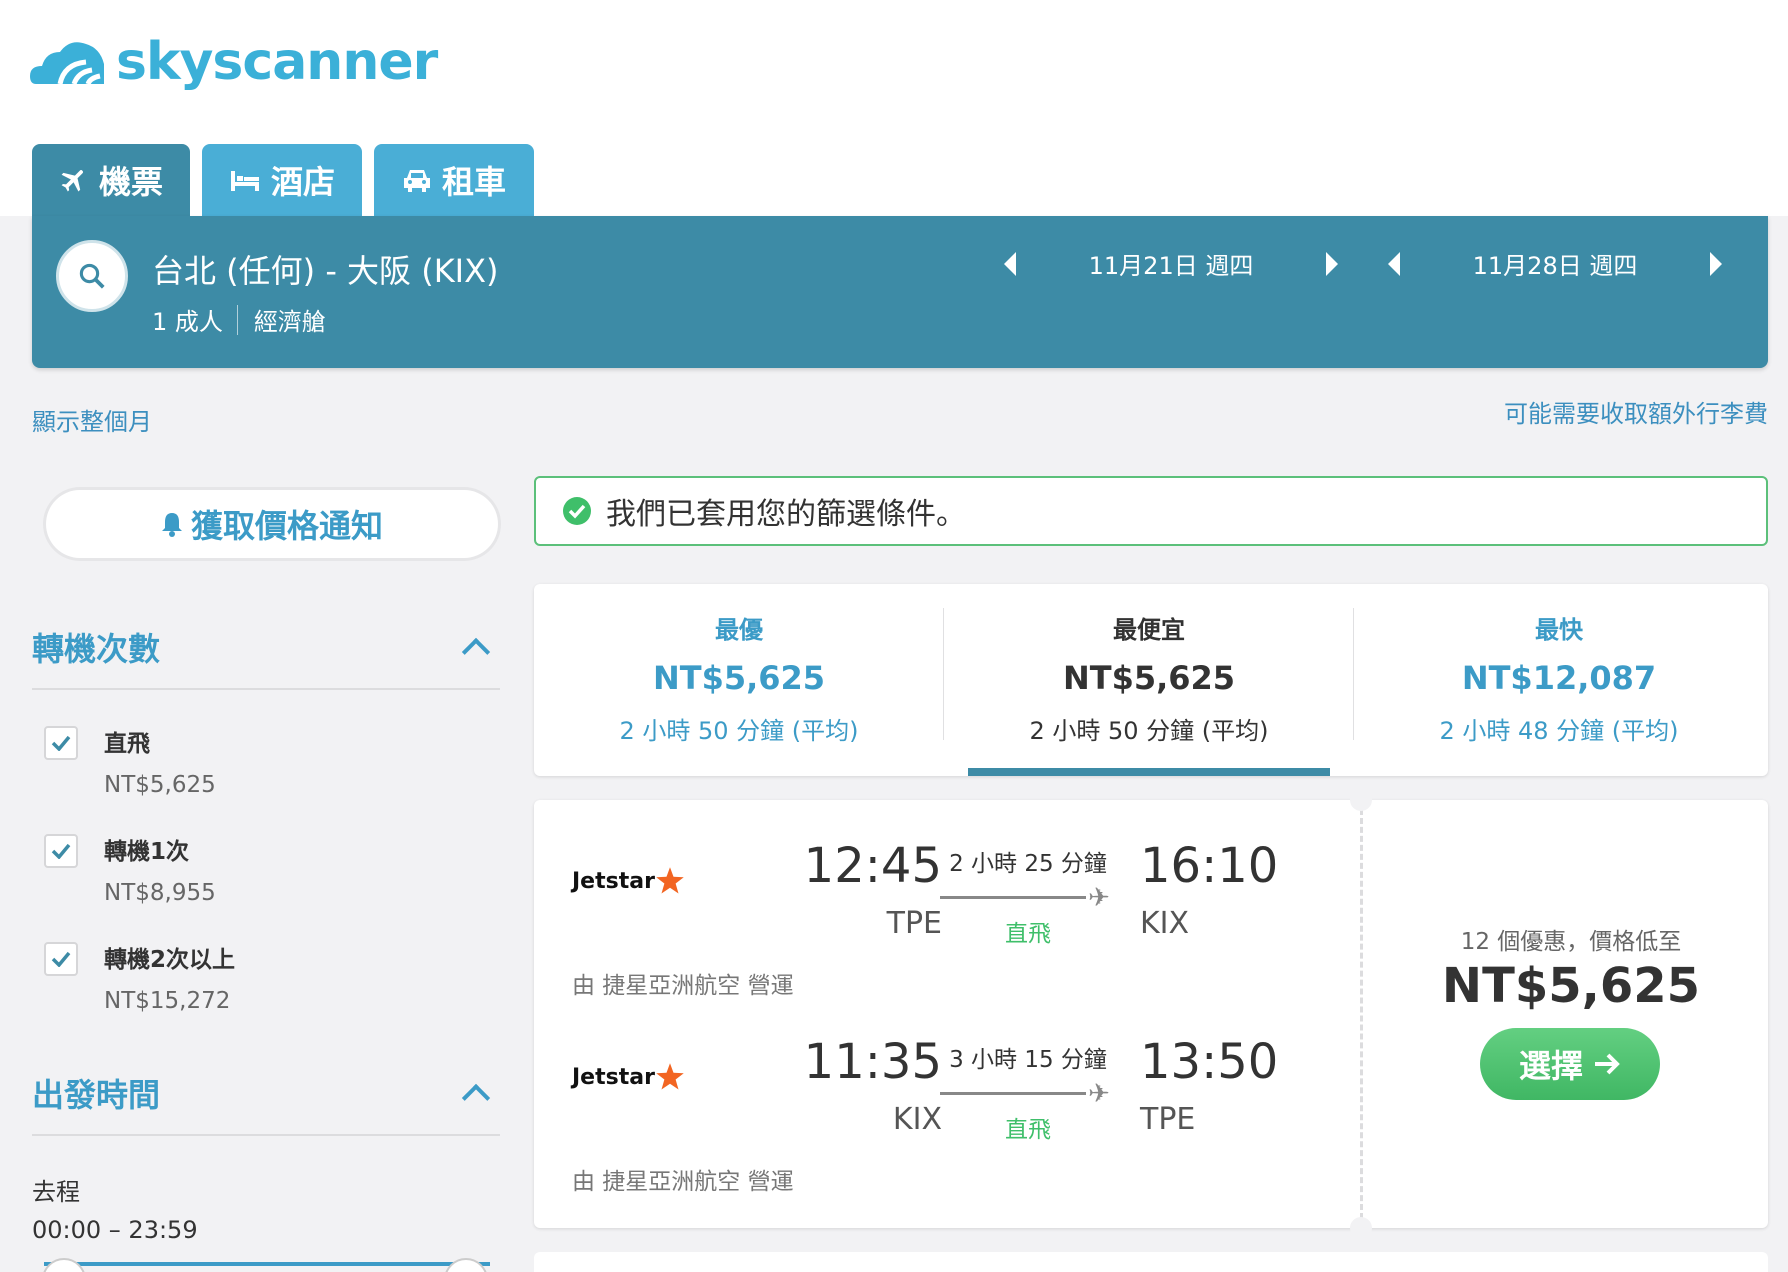  What do you see at coordinates (1028, 1060) in the screenshot?
I see `flight-duration: 3 小時 15 分鐘` at bounding box center [1028, 1060].